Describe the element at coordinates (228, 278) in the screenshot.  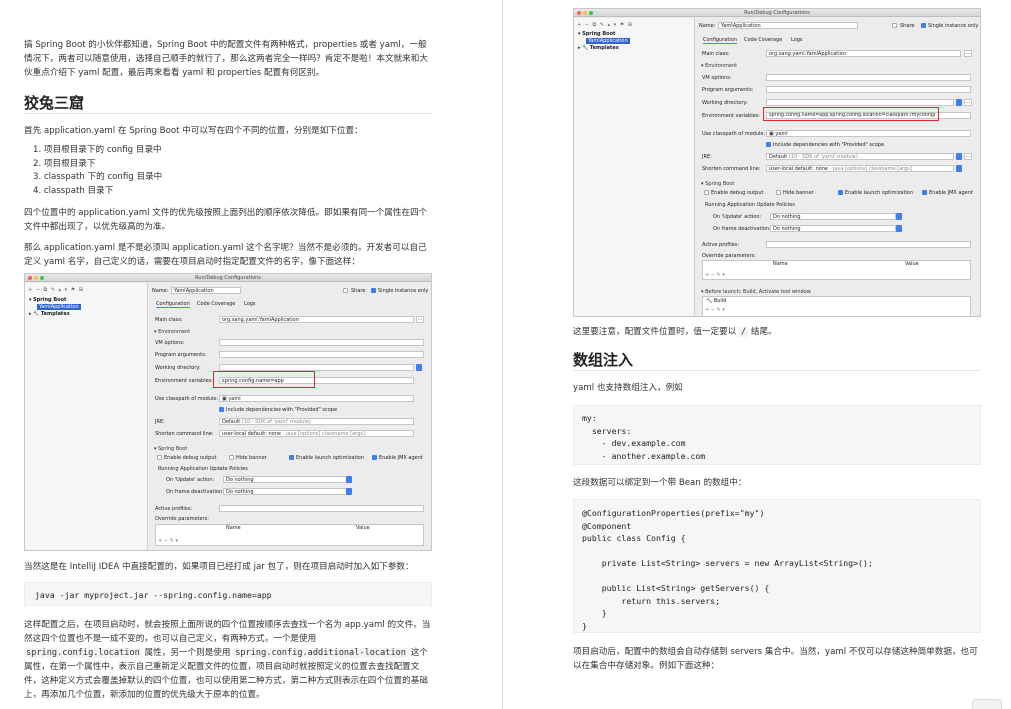
I see `dialog-titlebar: Run/Debug Configurations` at that location.